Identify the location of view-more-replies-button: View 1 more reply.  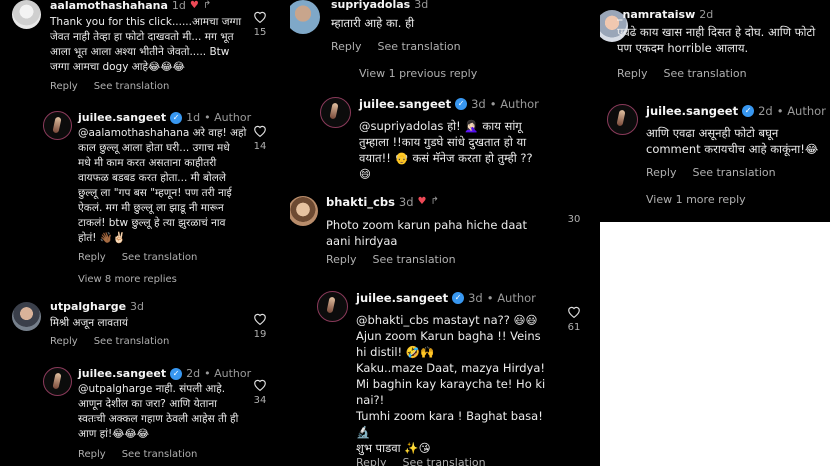
(696, 199).